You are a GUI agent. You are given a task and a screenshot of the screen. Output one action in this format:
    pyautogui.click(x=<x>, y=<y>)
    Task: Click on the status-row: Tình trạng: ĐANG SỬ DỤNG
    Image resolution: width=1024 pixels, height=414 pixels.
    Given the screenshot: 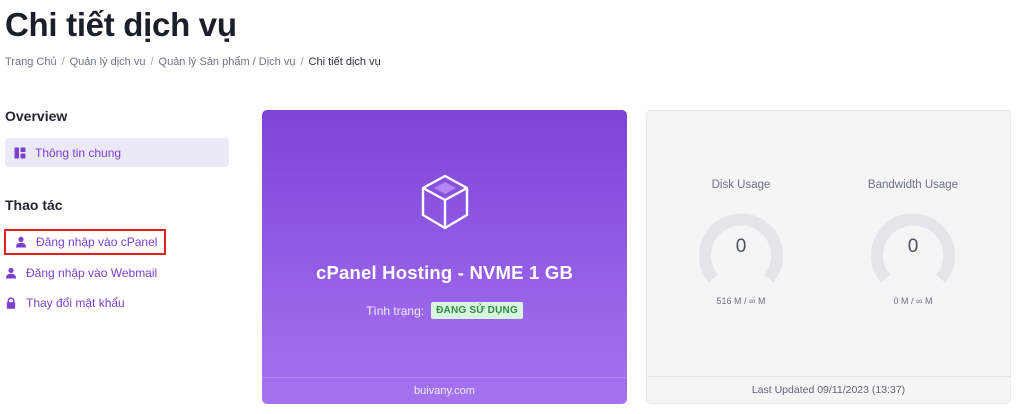 What is the action you would take?
    pyautogui.click(x=444, y=310)
    